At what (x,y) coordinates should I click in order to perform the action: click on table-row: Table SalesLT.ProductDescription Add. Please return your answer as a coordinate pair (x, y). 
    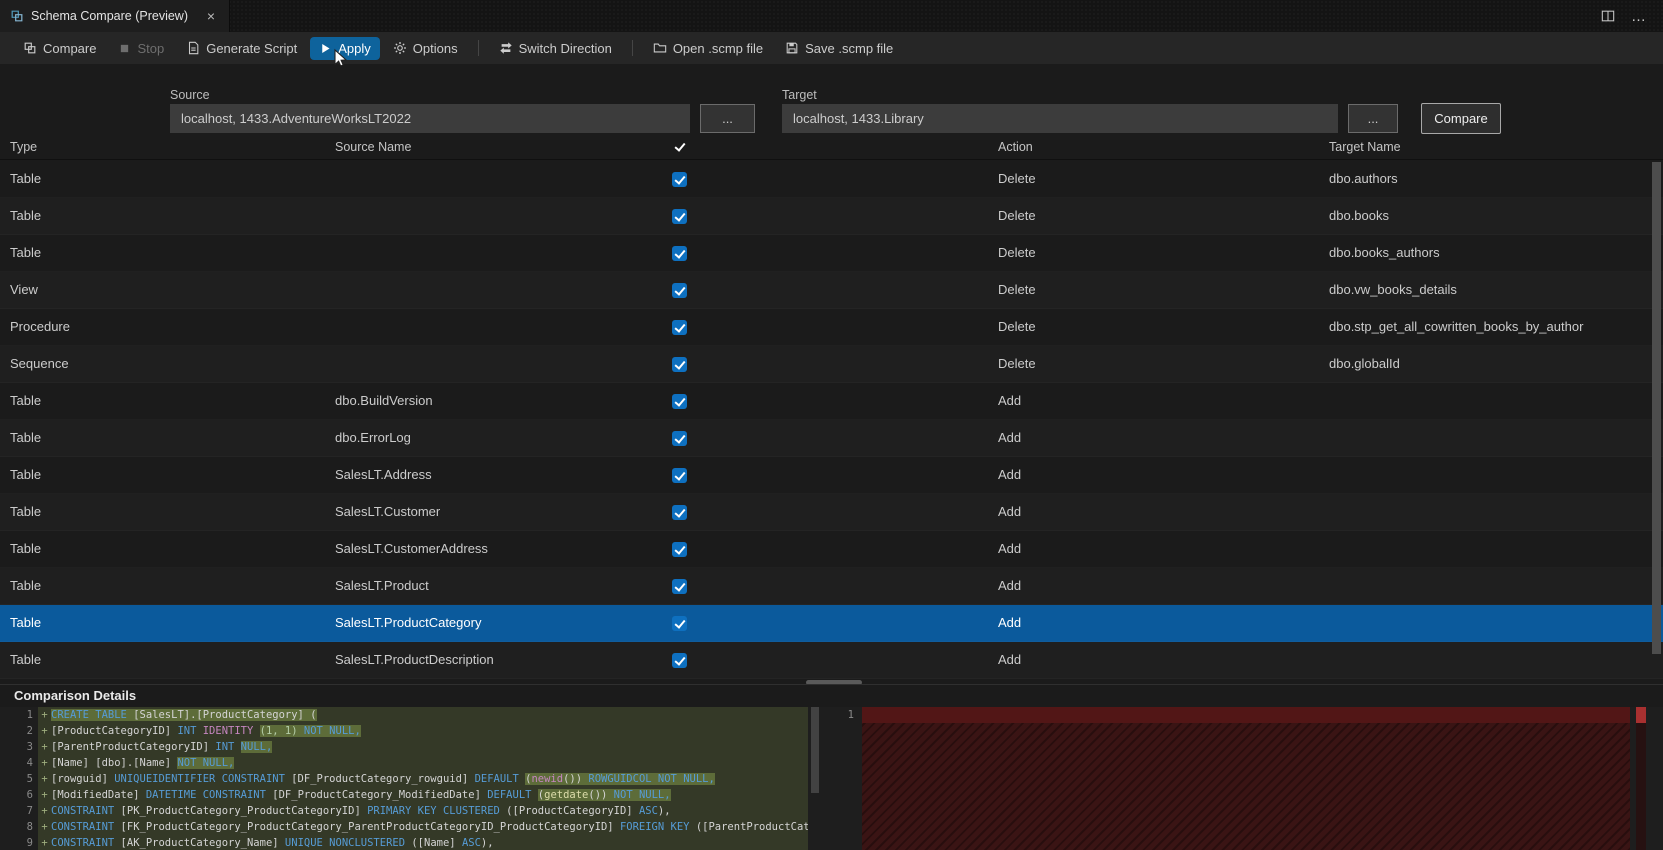
    Looking at the image, I should click on (831, 660).